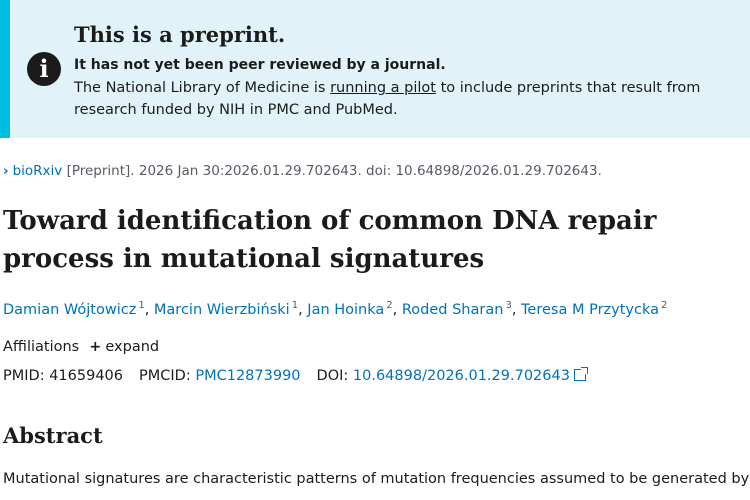 Image resolution: width=750 pixels, height=500 pixels. I want to click on affiliations-label: Affiliations, so click(41, 347).